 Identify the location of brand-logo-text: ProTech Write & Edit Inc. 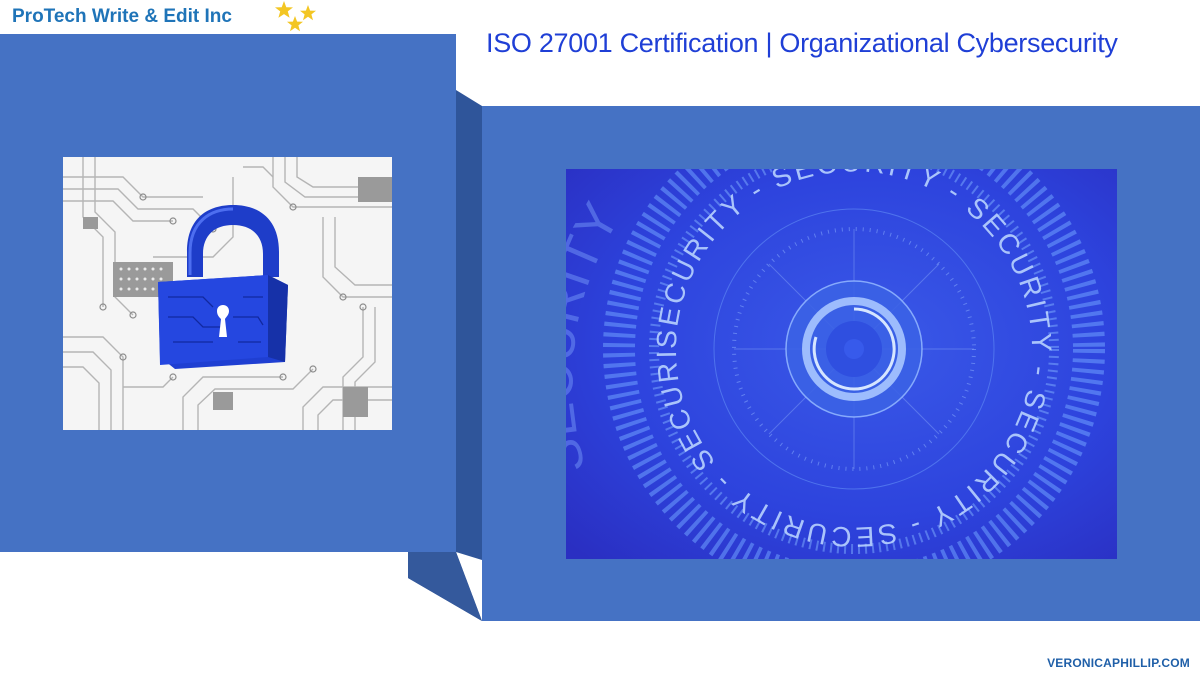
(122, 16).